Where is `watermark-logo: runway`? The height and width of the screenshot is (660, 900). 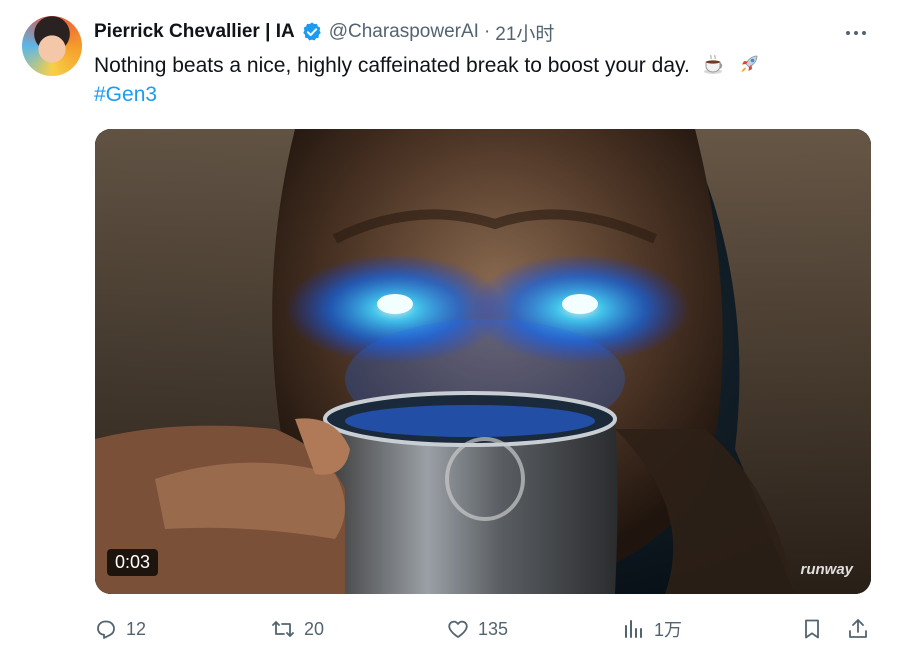 watermark-logo: runway is located at coordinates (826, 569).